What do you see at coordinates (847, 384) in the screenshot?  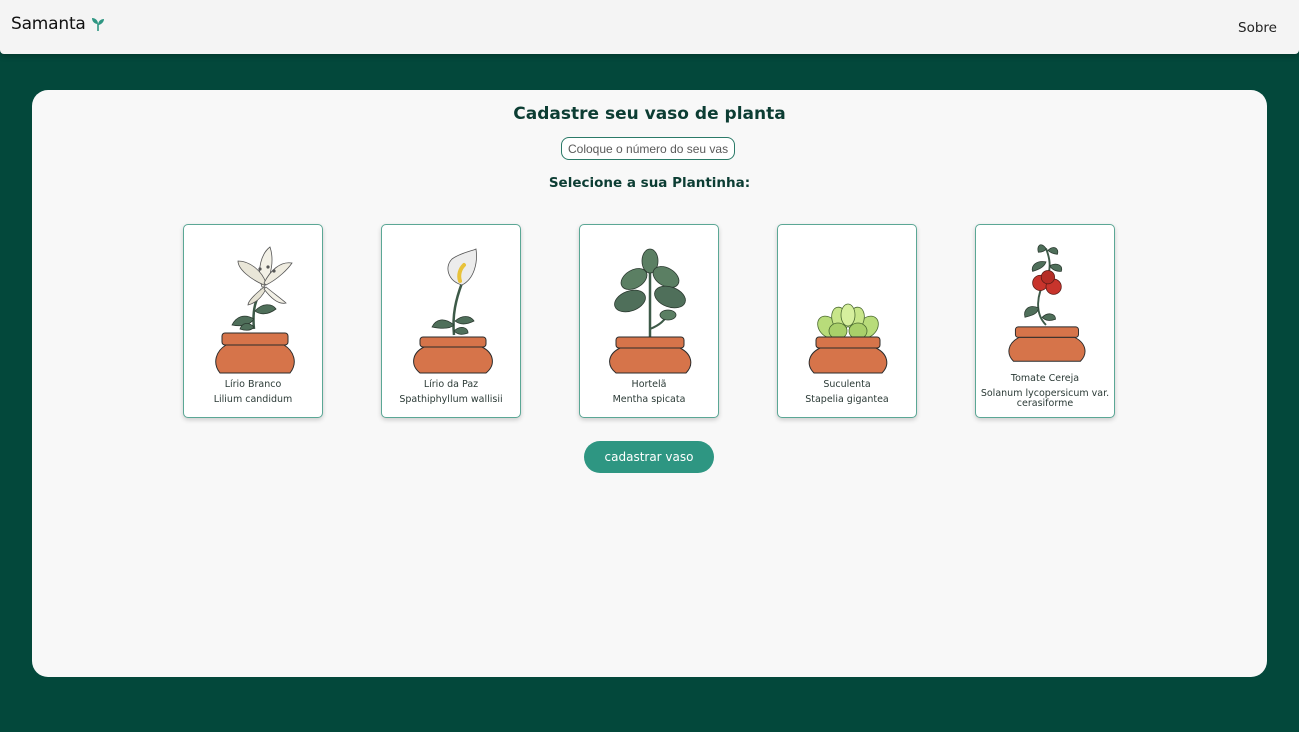 I see `plant-name: Suculenta` at bounding box center [847, 384].